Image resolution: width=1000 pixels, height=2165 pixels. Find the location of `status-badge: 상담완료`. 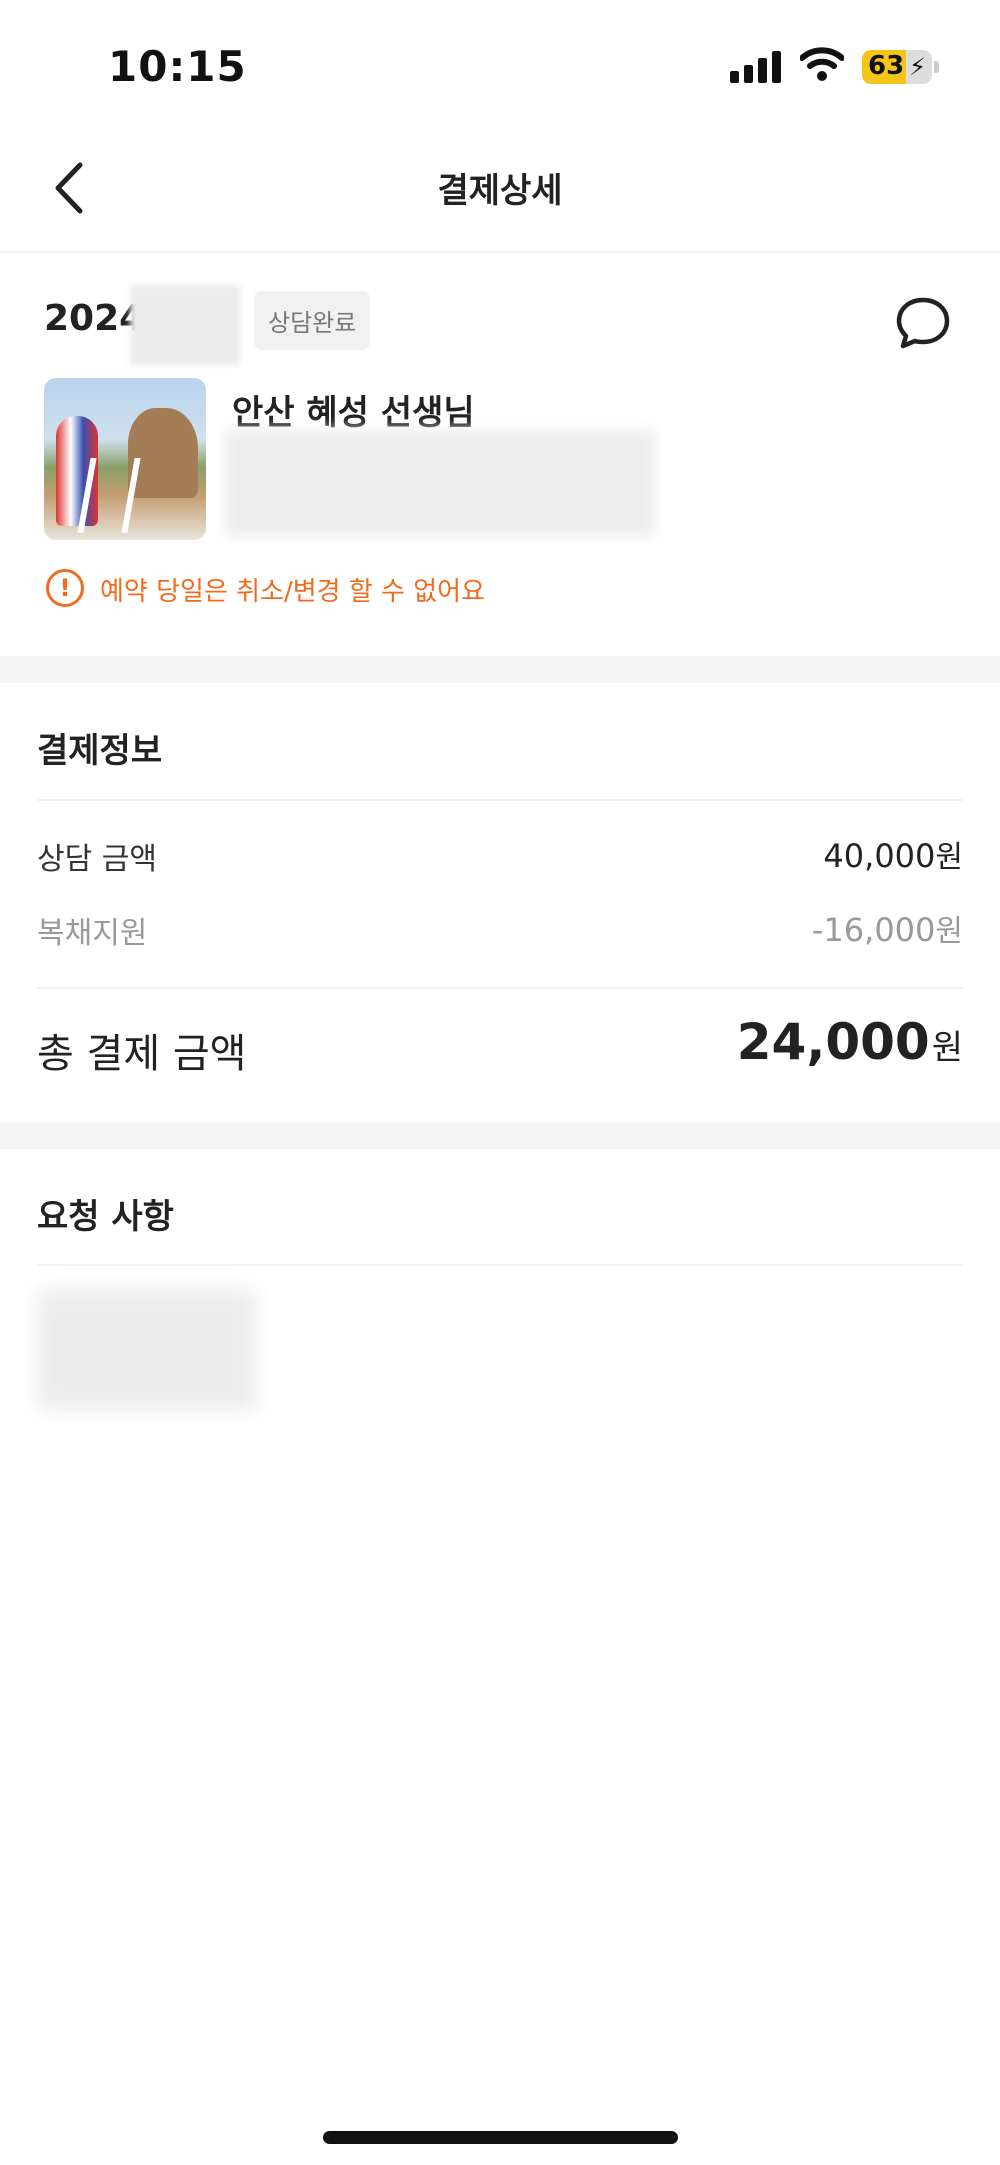

status-badge: 상담완료 is located at coordinates (312, 320).